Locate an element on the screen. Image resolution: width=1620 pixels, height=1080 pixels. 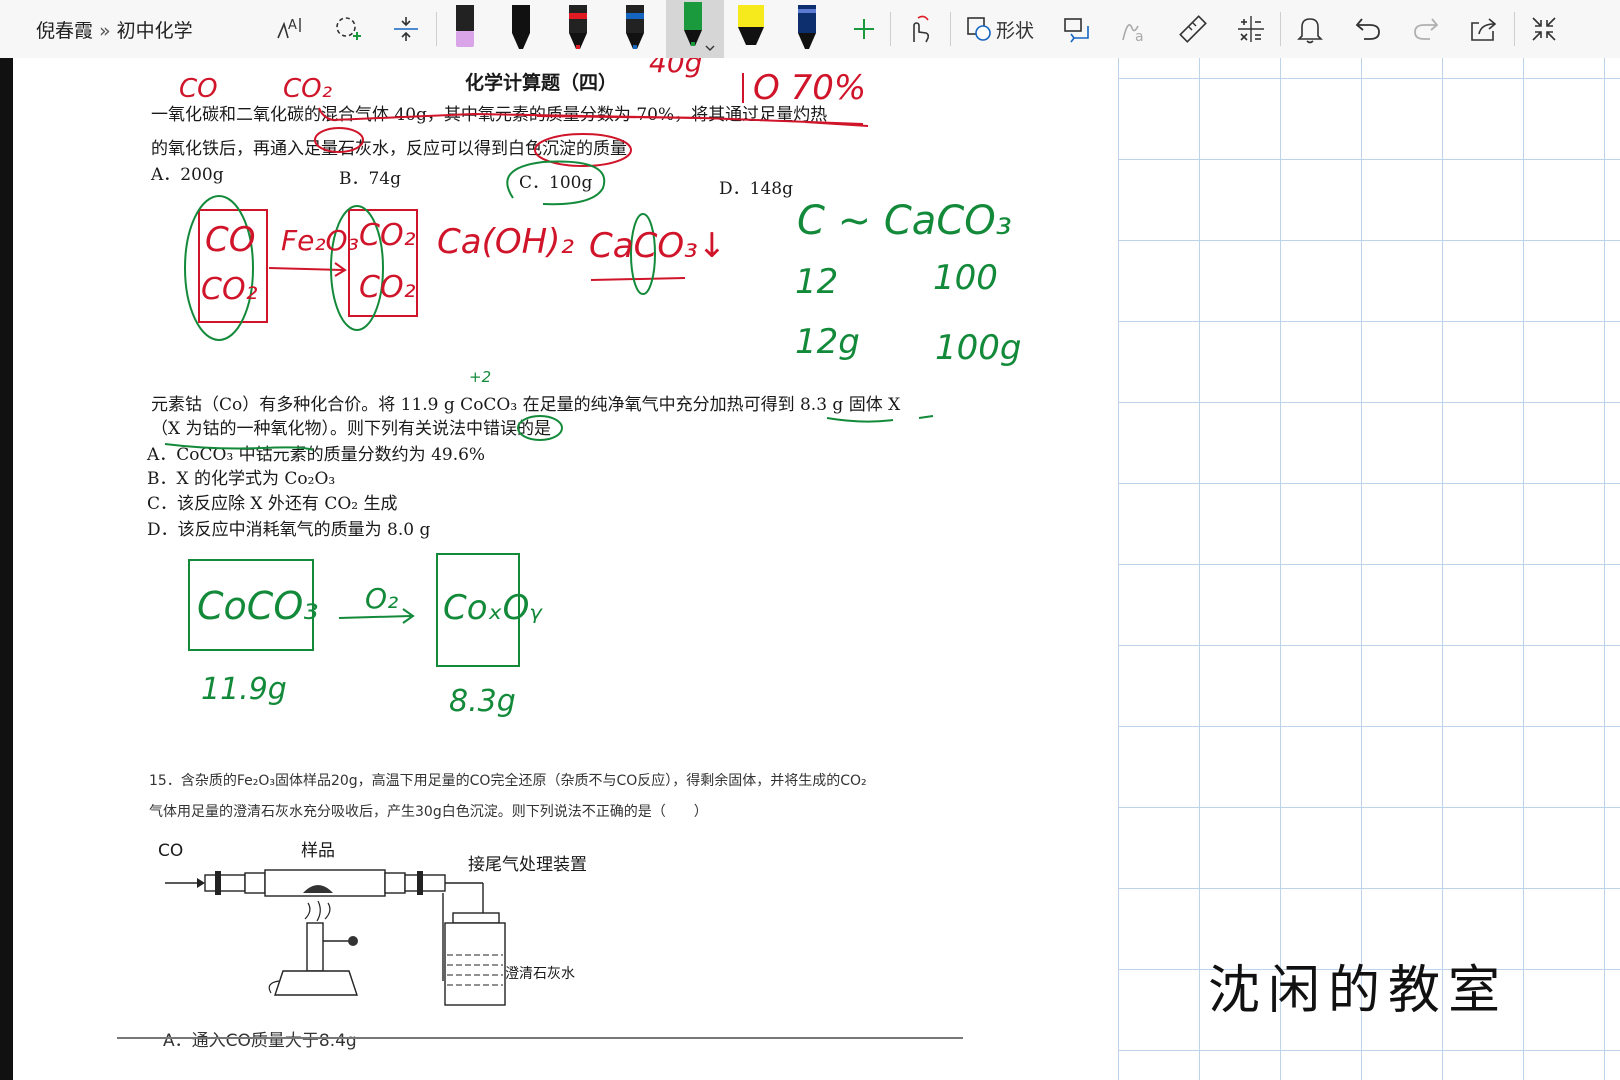
ink-fe2o3: Fe₂O₃ is located at coordinates (320, 240).